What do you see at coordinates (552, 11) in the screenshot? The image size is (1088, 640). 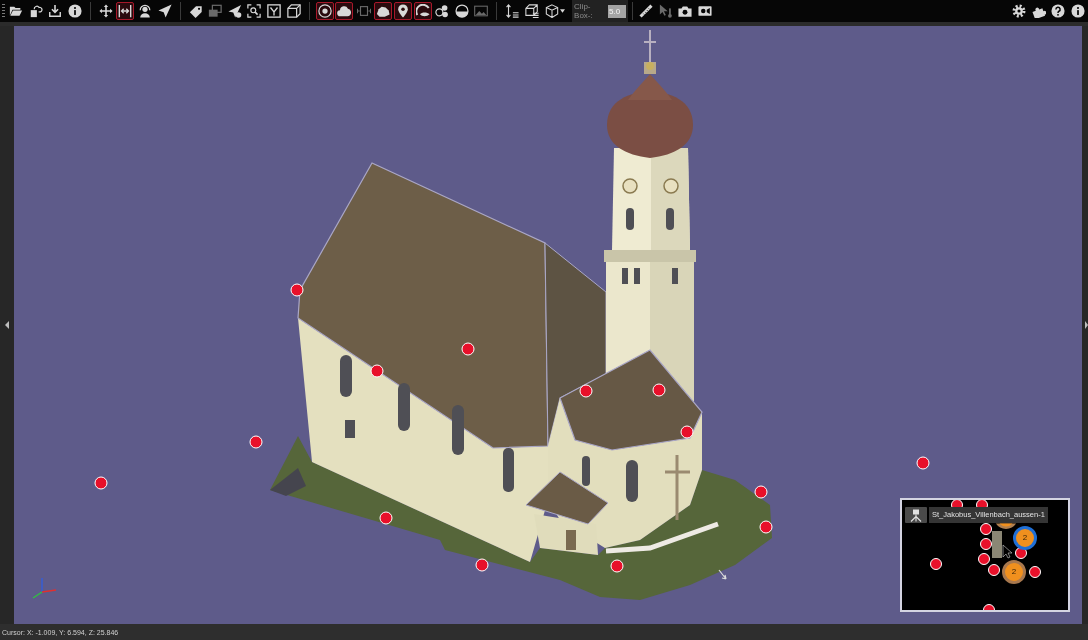 I see `box-icon` at bounding box center [552, 11].